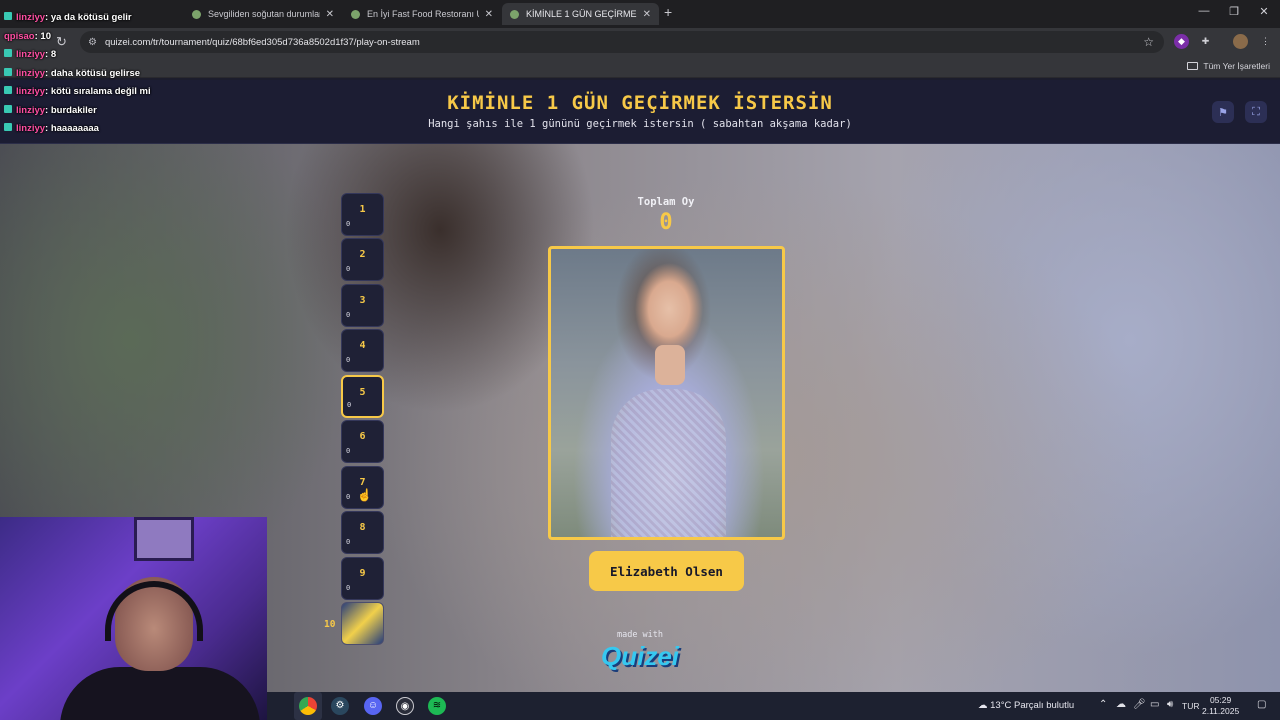  Describe the element at coordinates (98, 91) in the screenshot. I see `chat-text: : kötü sıralama değil mi` at that location.